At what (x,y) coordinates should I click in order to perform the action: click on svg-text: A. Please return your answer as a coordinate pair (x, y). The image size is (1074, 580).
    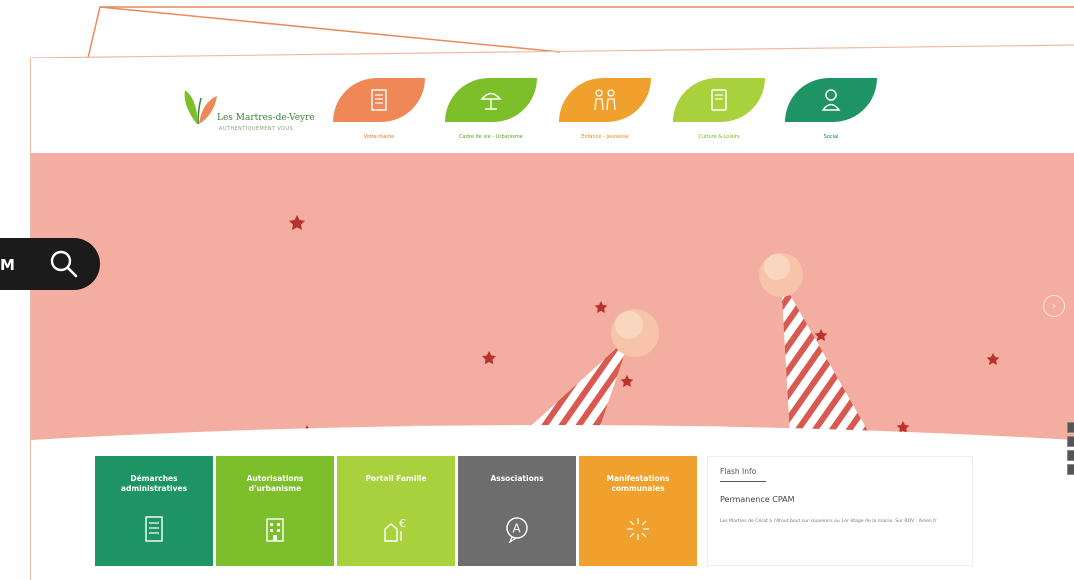
    Looking at the image, I should click on (517, 529).